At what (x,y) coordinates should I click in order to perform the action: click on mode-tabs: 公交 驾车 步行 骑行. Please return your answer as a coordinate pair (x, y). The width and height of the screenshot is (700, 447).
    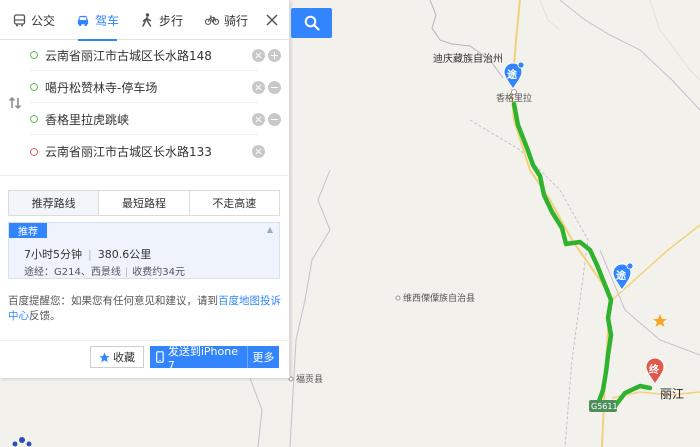
    Looking at the image, I should click on (145, 20).